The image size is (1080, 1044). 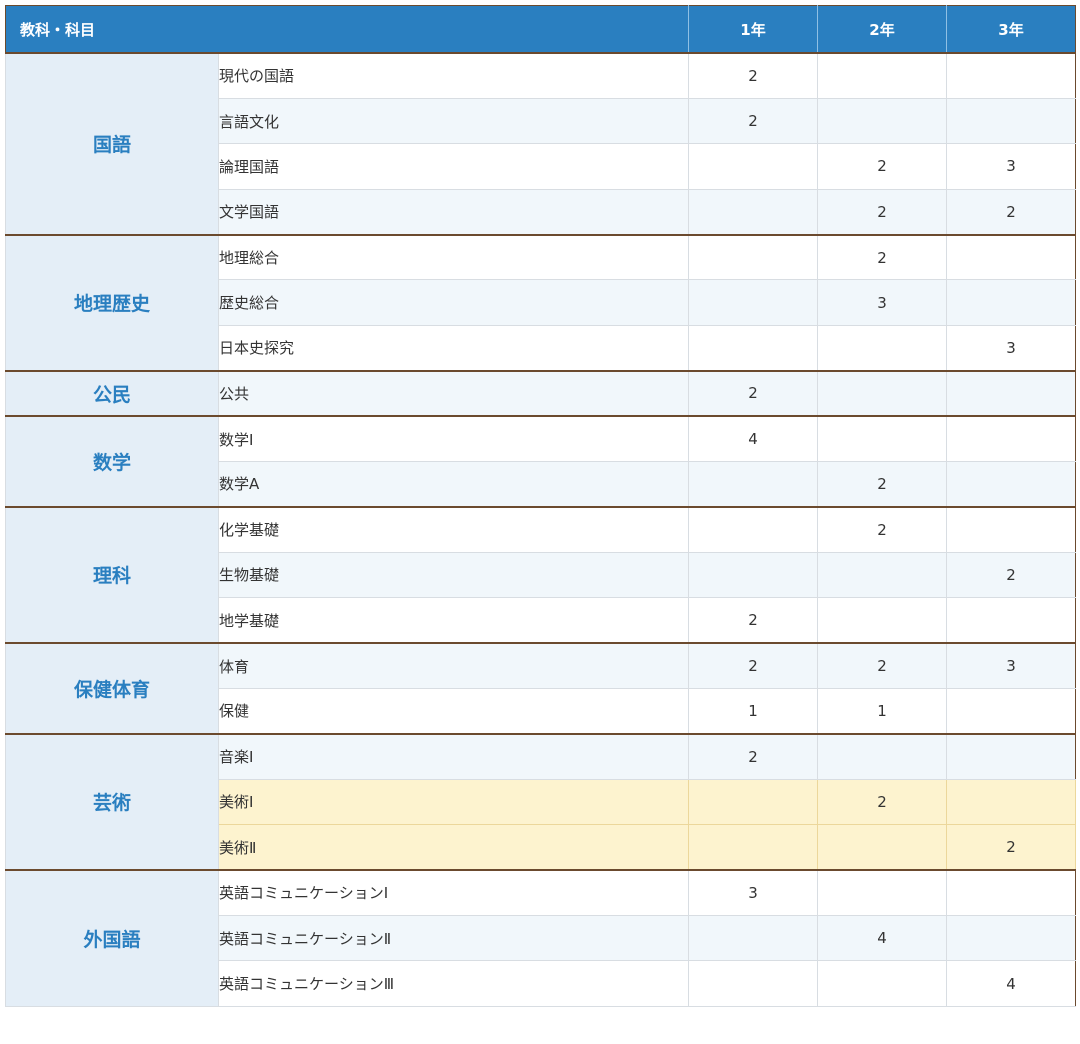 I want to click on subject-cell: 英語コミュニケーションⅠ, so click(x=453, y=892).